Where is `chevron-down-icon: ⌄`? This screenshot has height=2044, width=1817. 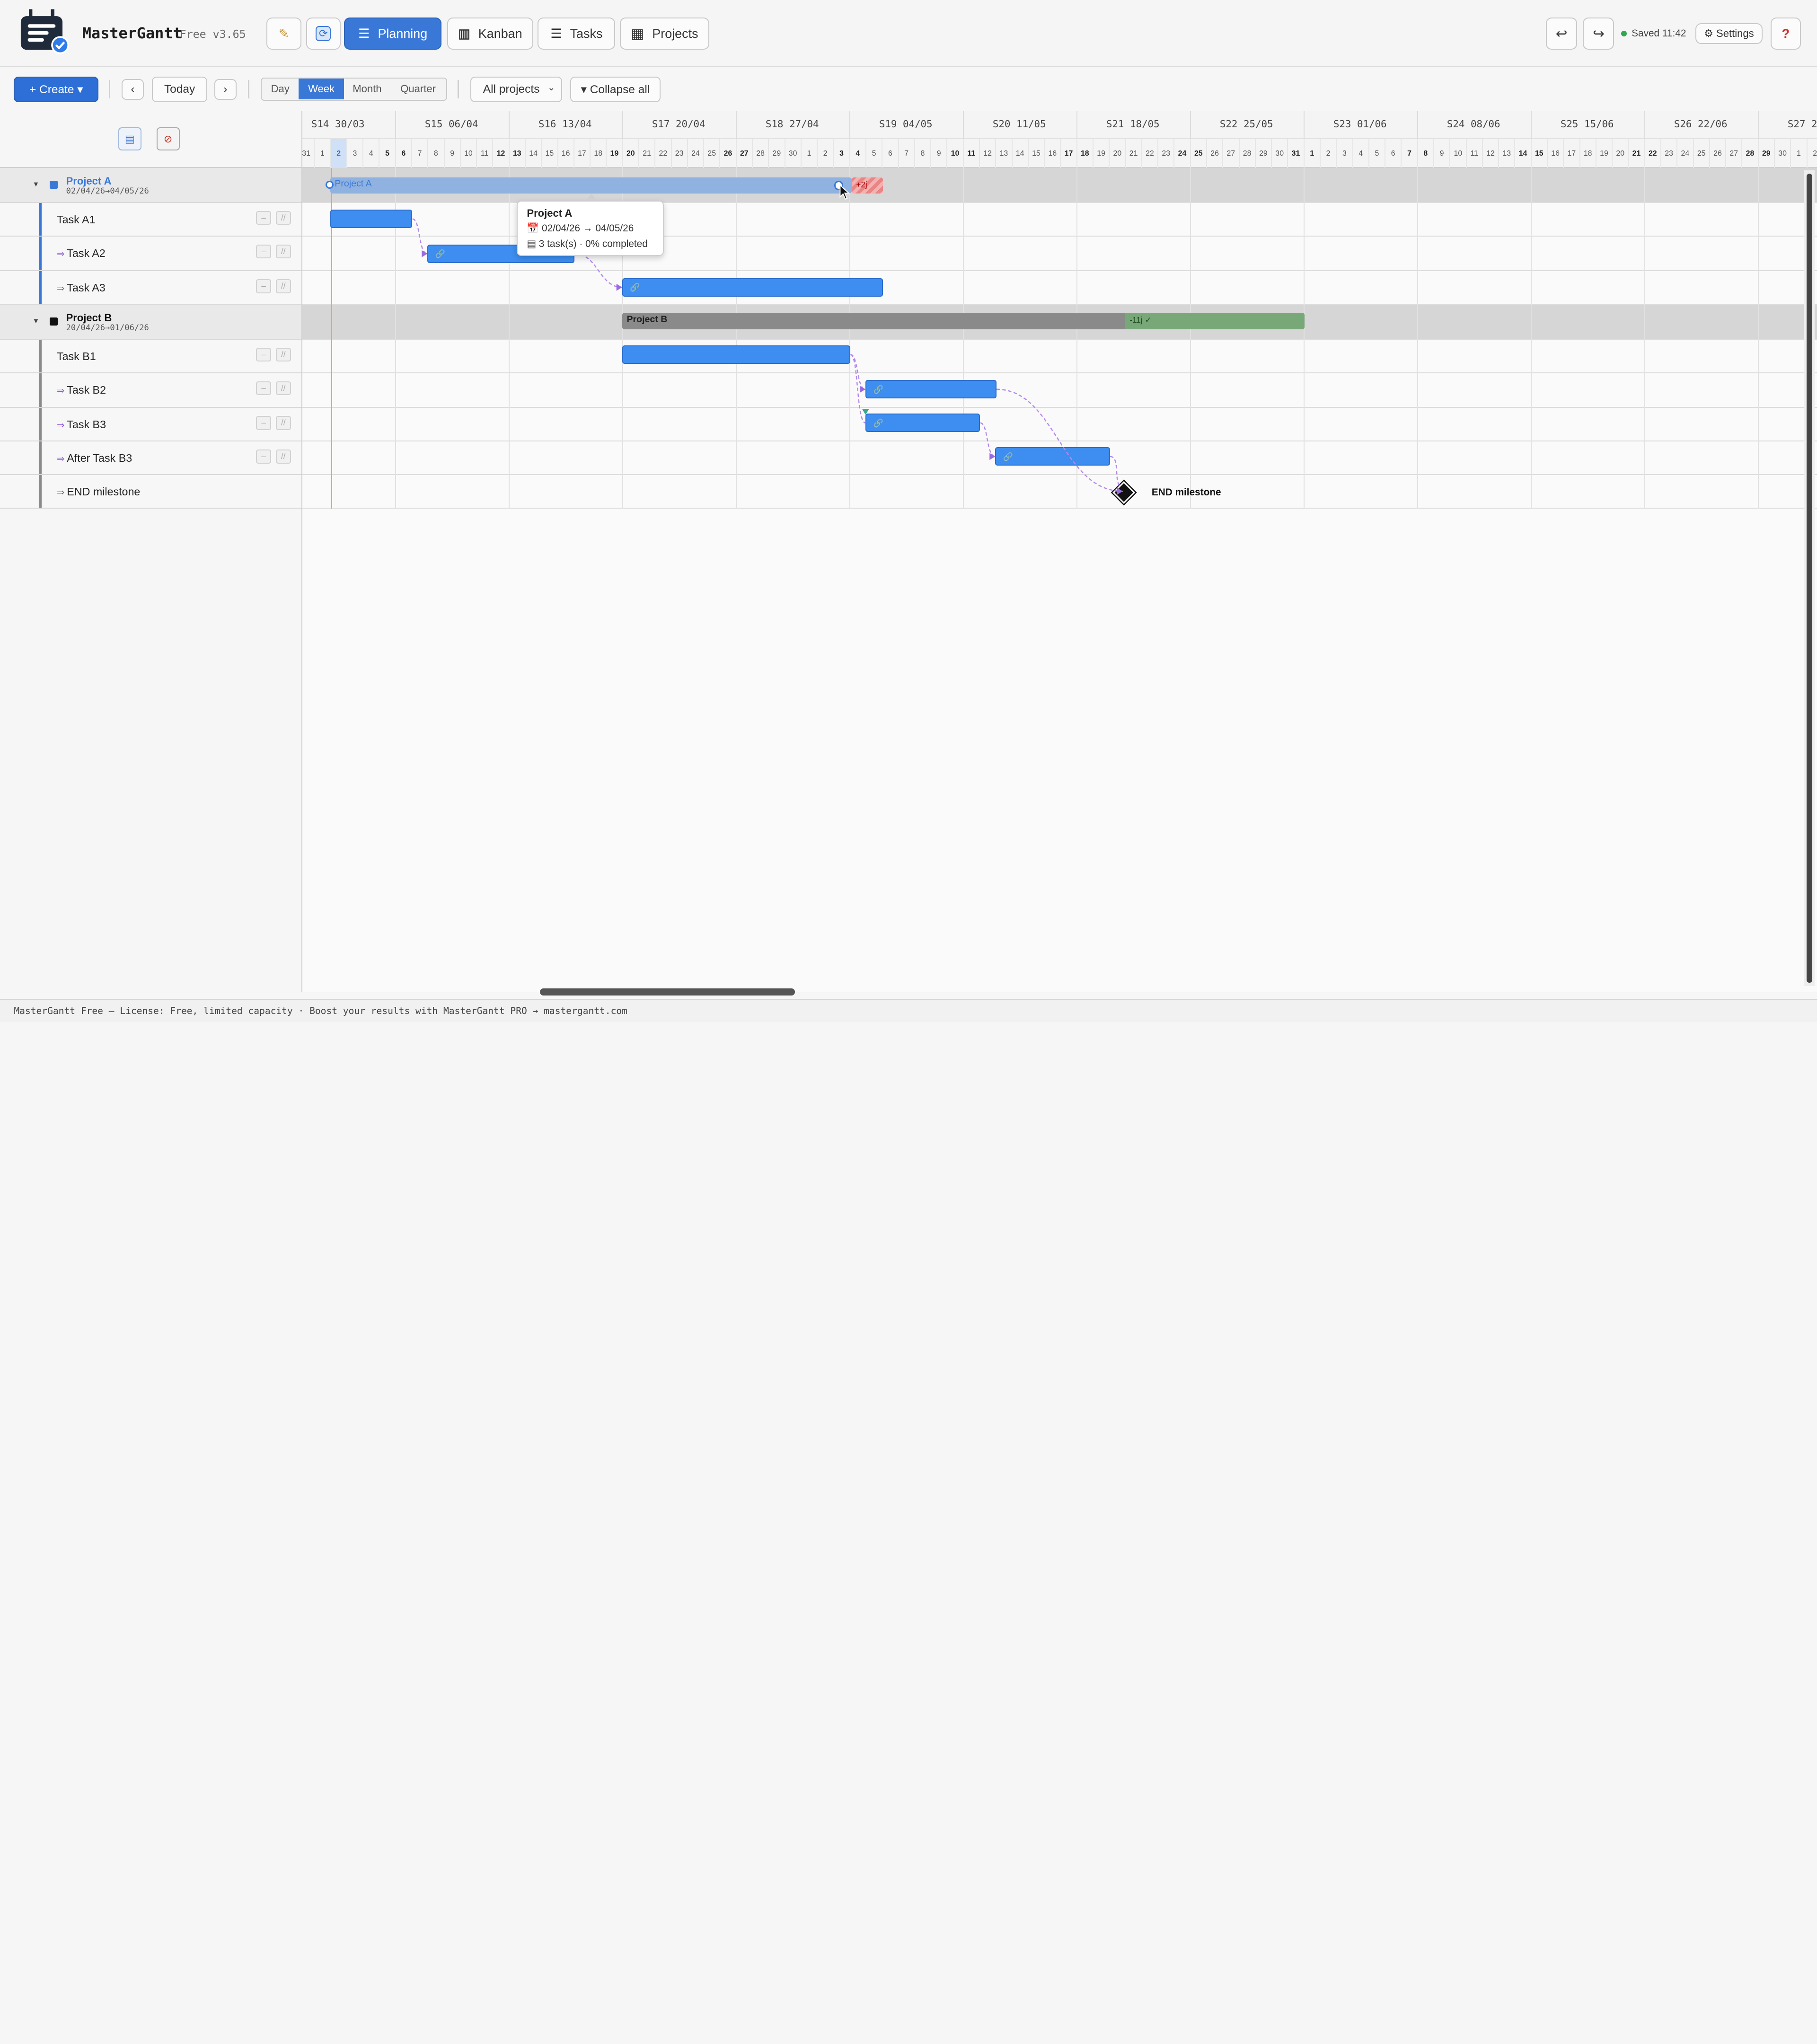
chevron-down-icon: ⌄ is located at coordinates (551, 87).